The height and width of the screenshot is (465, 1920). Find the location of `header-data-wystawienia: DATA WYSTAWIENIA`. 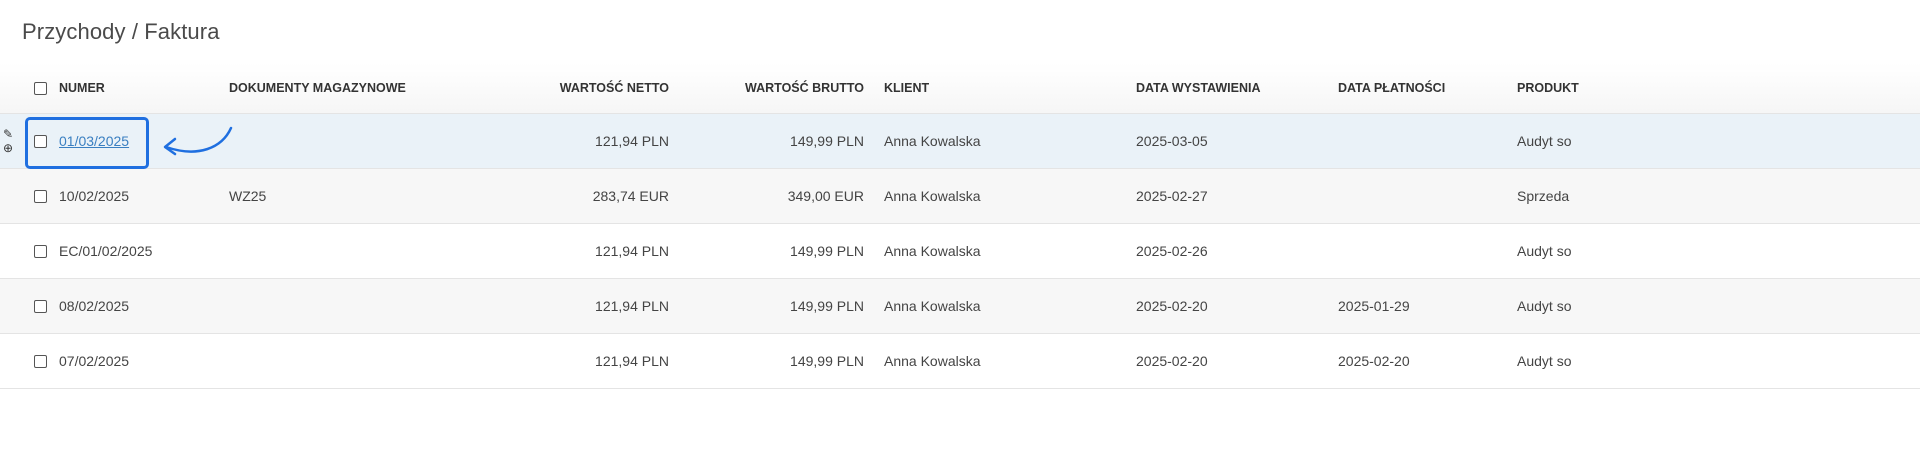

header-data-wystawienia: DATA WYSTAWIENIA is located at coordinates (1198, 88).